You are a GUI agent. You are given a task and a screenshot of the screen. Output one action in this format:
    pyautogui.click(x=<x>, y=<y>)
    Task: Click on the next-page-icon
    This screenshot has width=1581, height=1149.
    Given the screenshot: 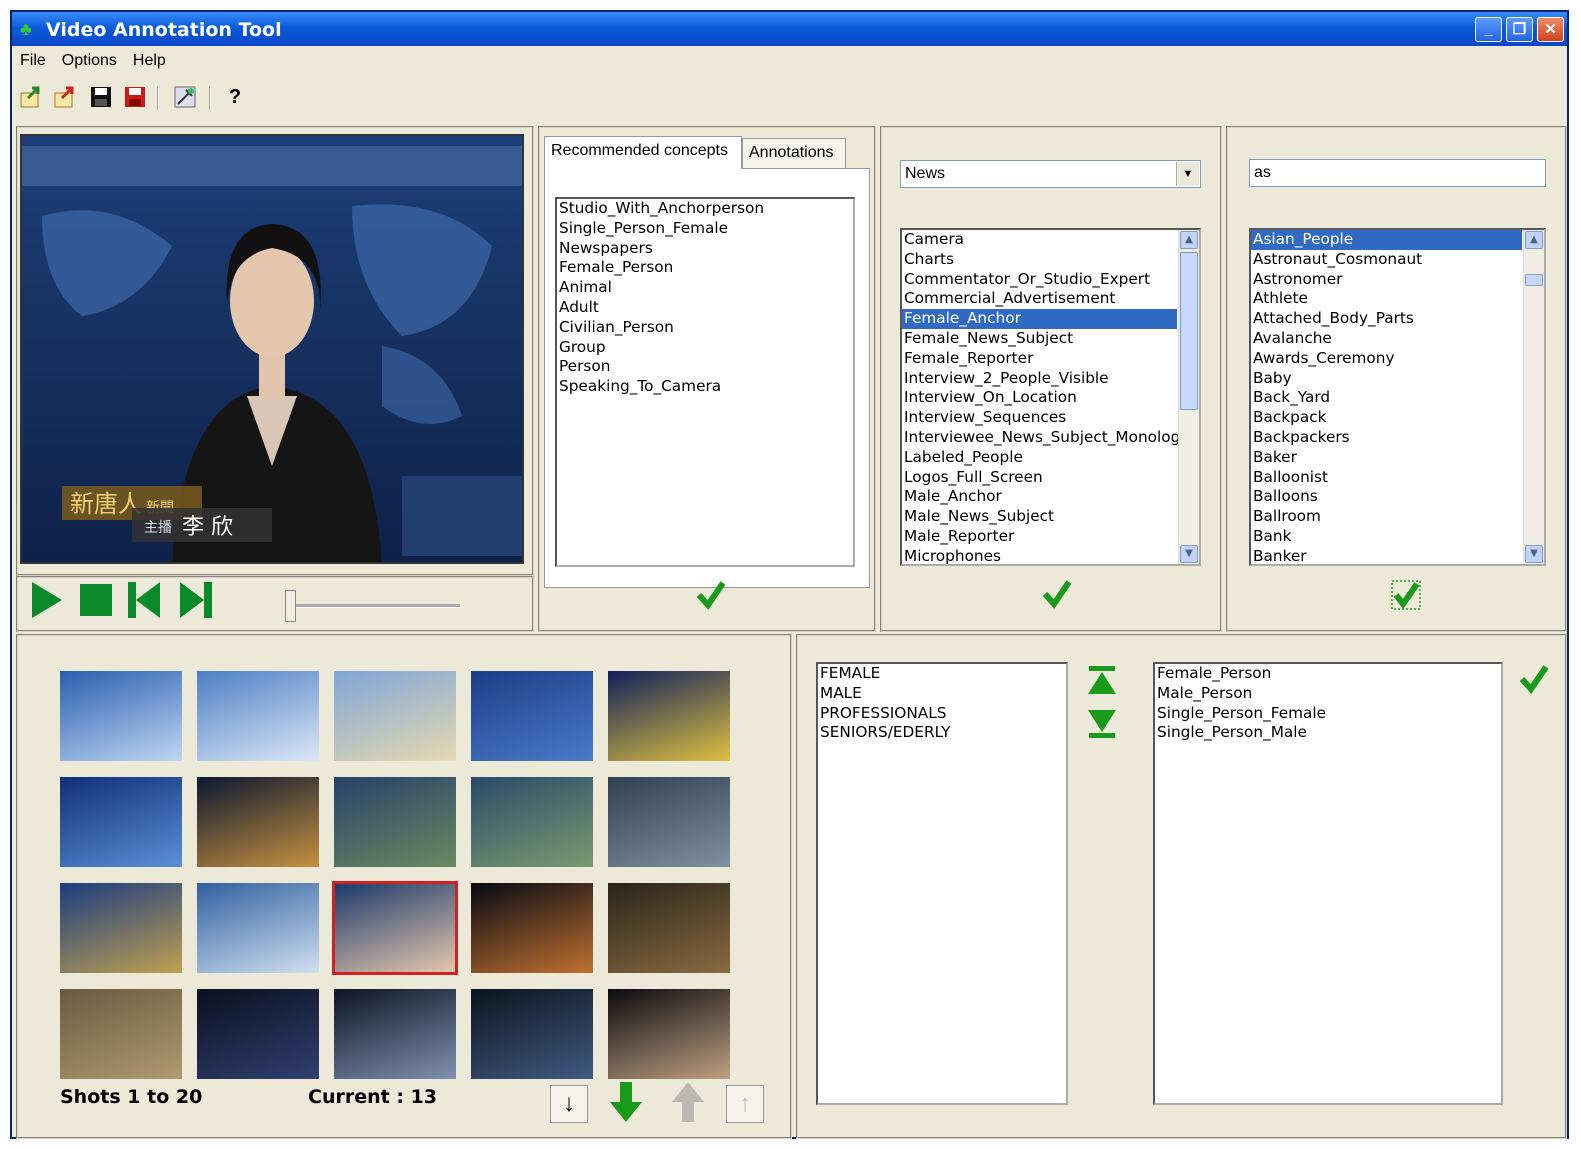 What is the action you would take?
    pyautogui.click(x=626, y=1102)
    